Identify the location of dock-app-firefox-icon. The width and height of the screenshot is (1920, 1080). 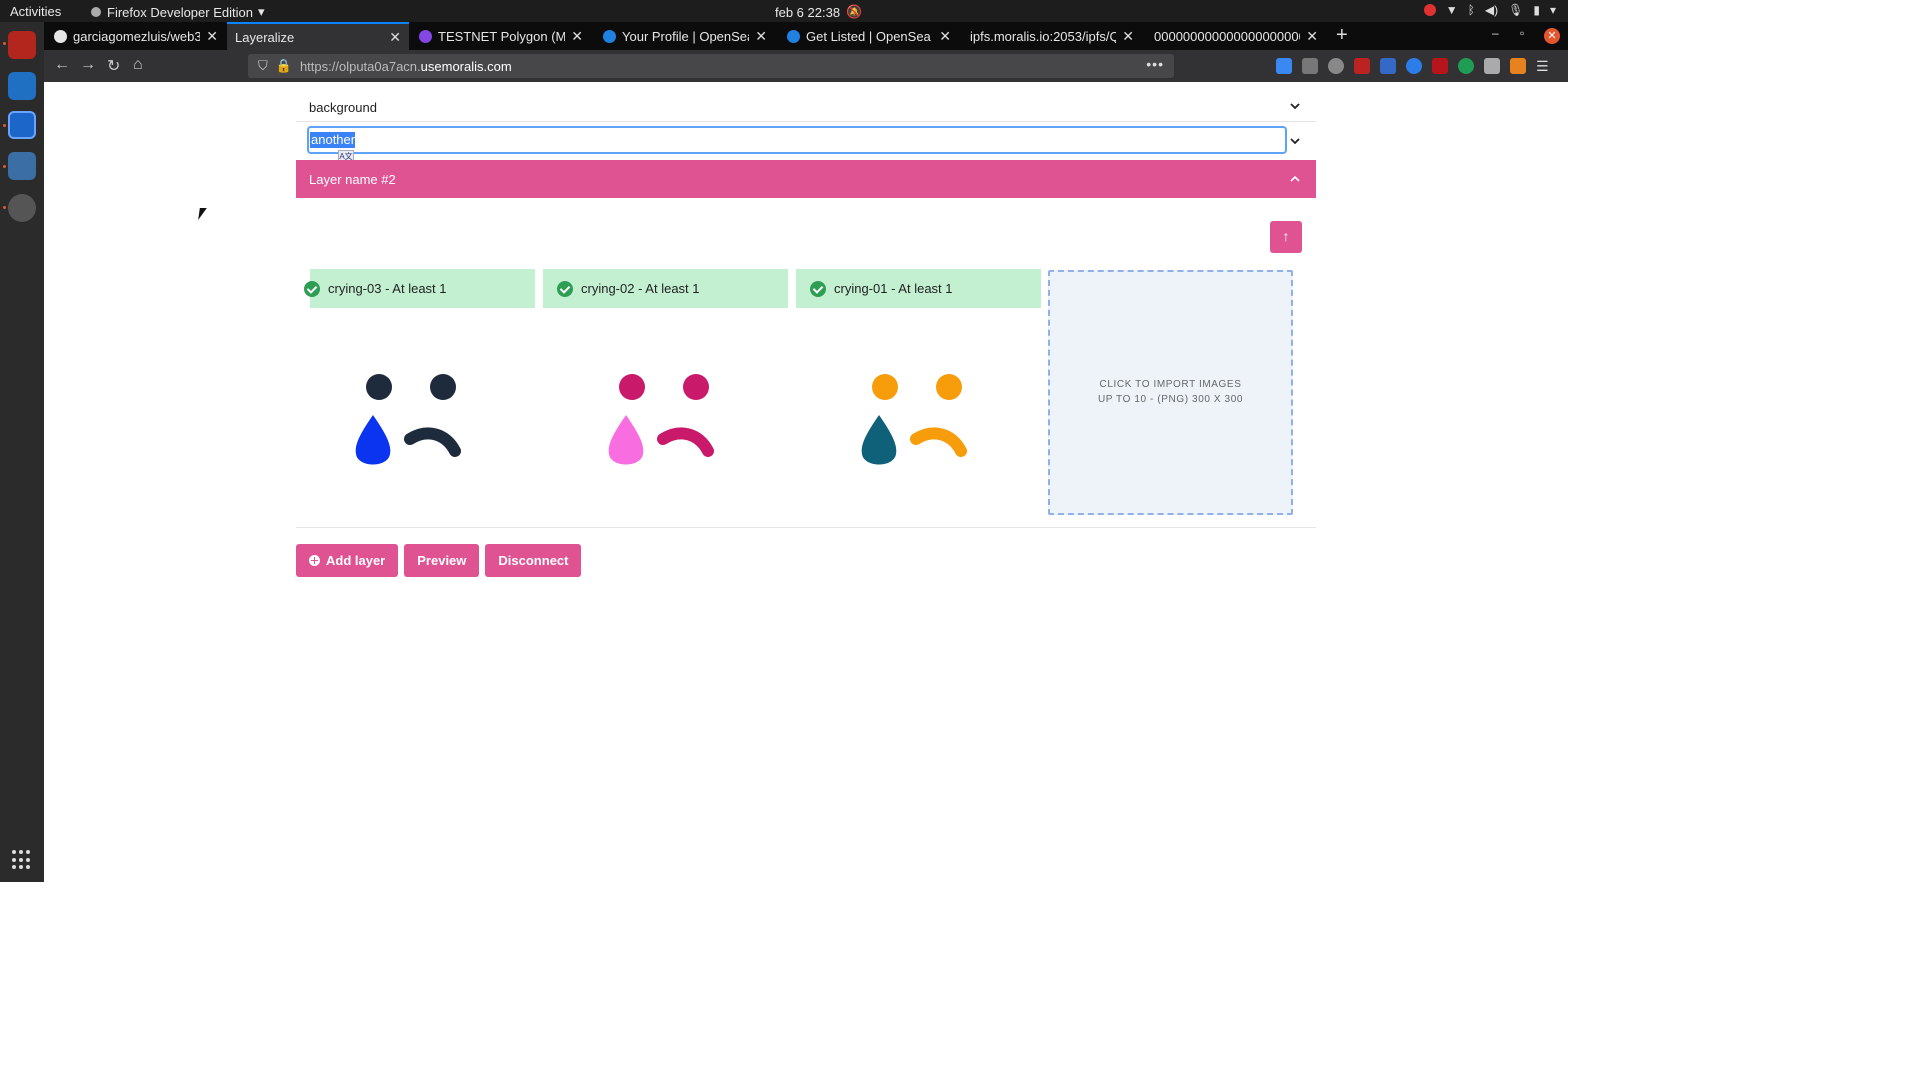
(22, 125).